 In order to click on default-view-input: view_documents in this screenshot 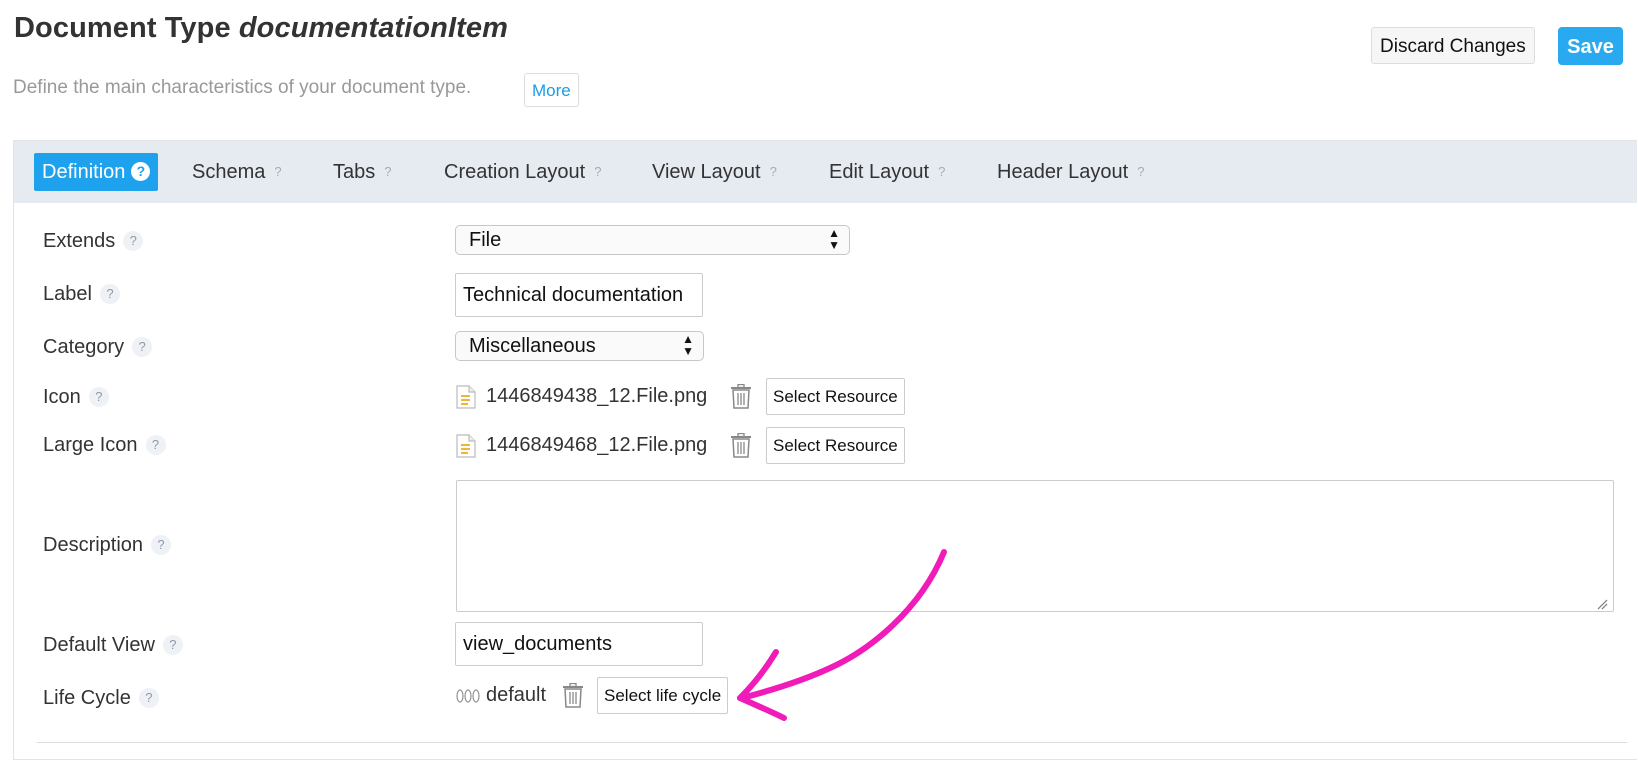, I will do `click(579, 644)`.